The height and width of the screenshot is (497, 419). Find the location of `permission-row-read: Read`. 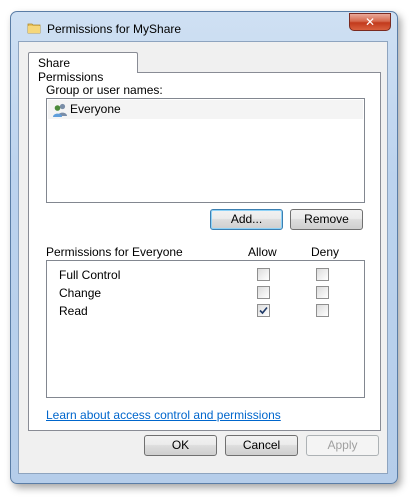

permission-row-read: Read is located at coordinates (205, 312).